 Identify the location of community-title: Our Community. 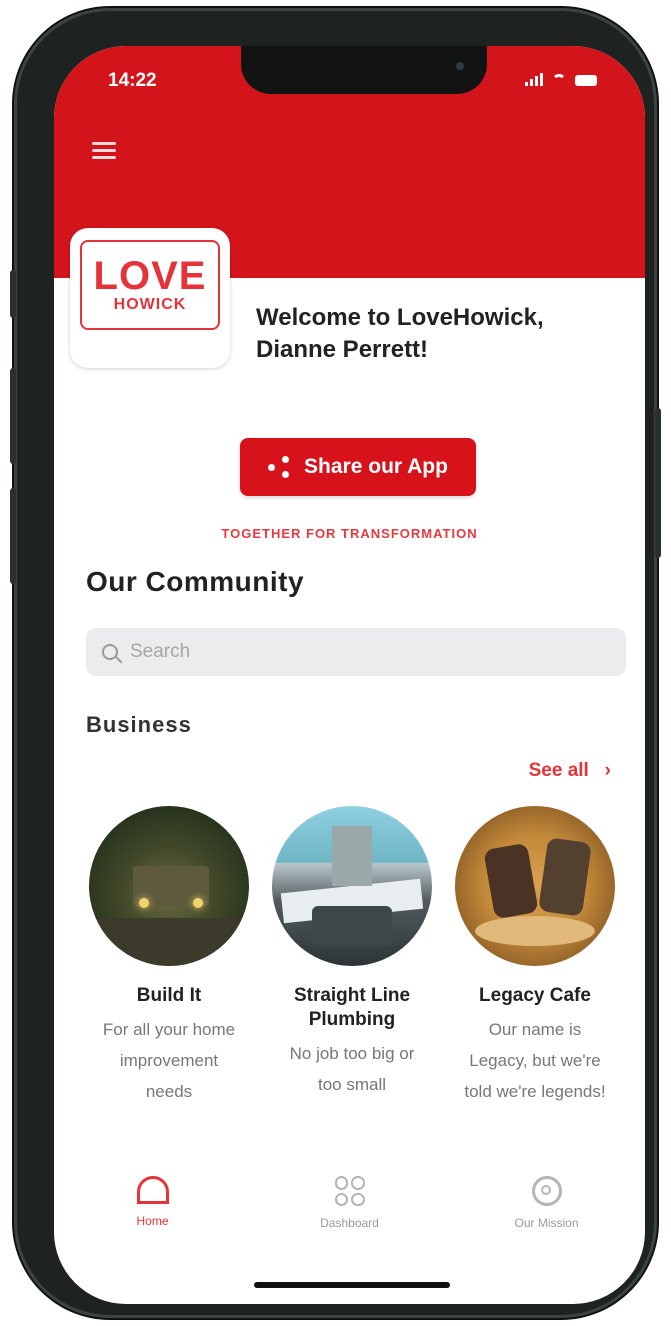
(195, 581).